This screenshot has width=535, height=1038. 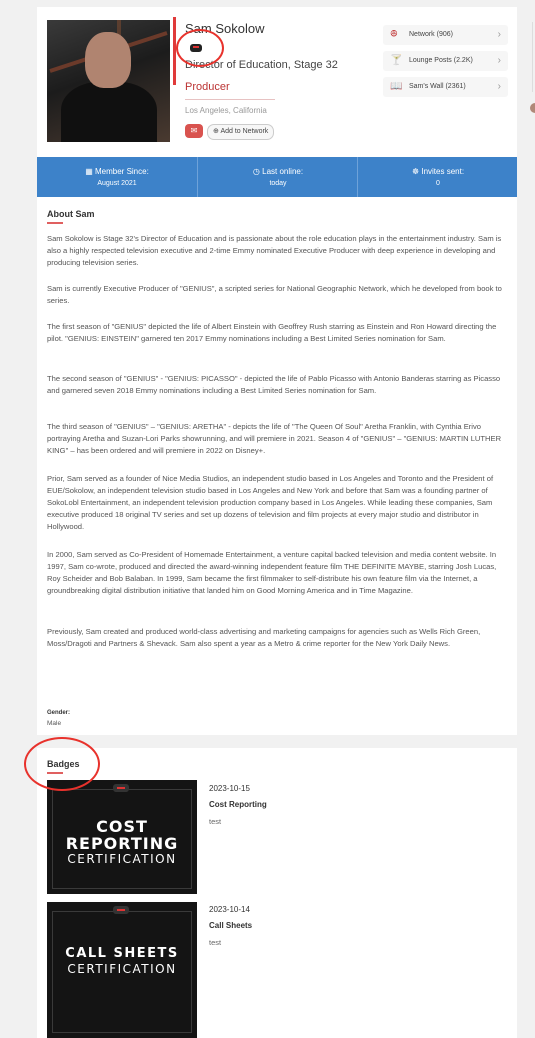 What do you see at coordinates (122, 843) in the screenshot?
I see `badge-image-text: REPORTING` at bounding box center [122, 843].